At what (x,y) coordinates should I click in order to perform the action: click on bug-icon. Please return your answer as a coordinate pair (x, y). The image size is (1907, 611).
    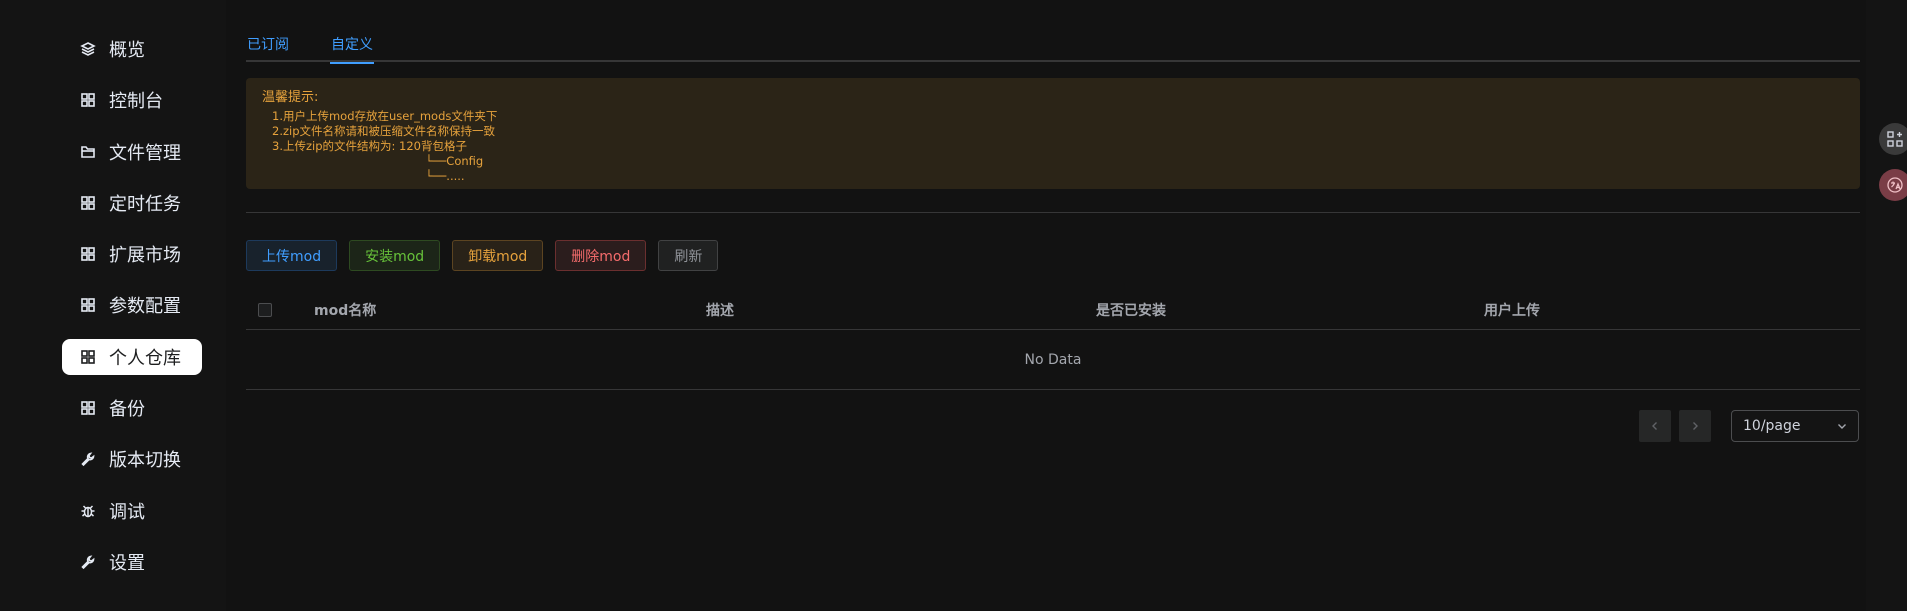
    Looking at the image, I should click on (88, 511).